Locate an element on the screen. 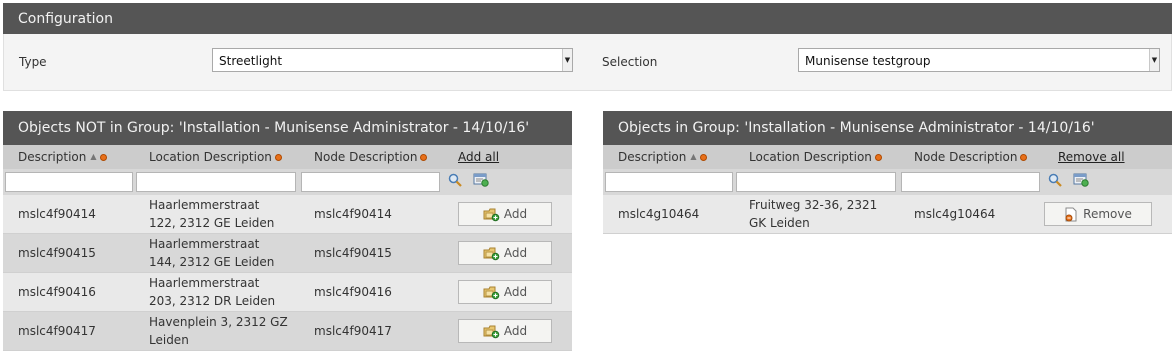 This screenshot has height=355, width=1175. node-cell: mslc4f90417 is located at coordinates (353, 331).